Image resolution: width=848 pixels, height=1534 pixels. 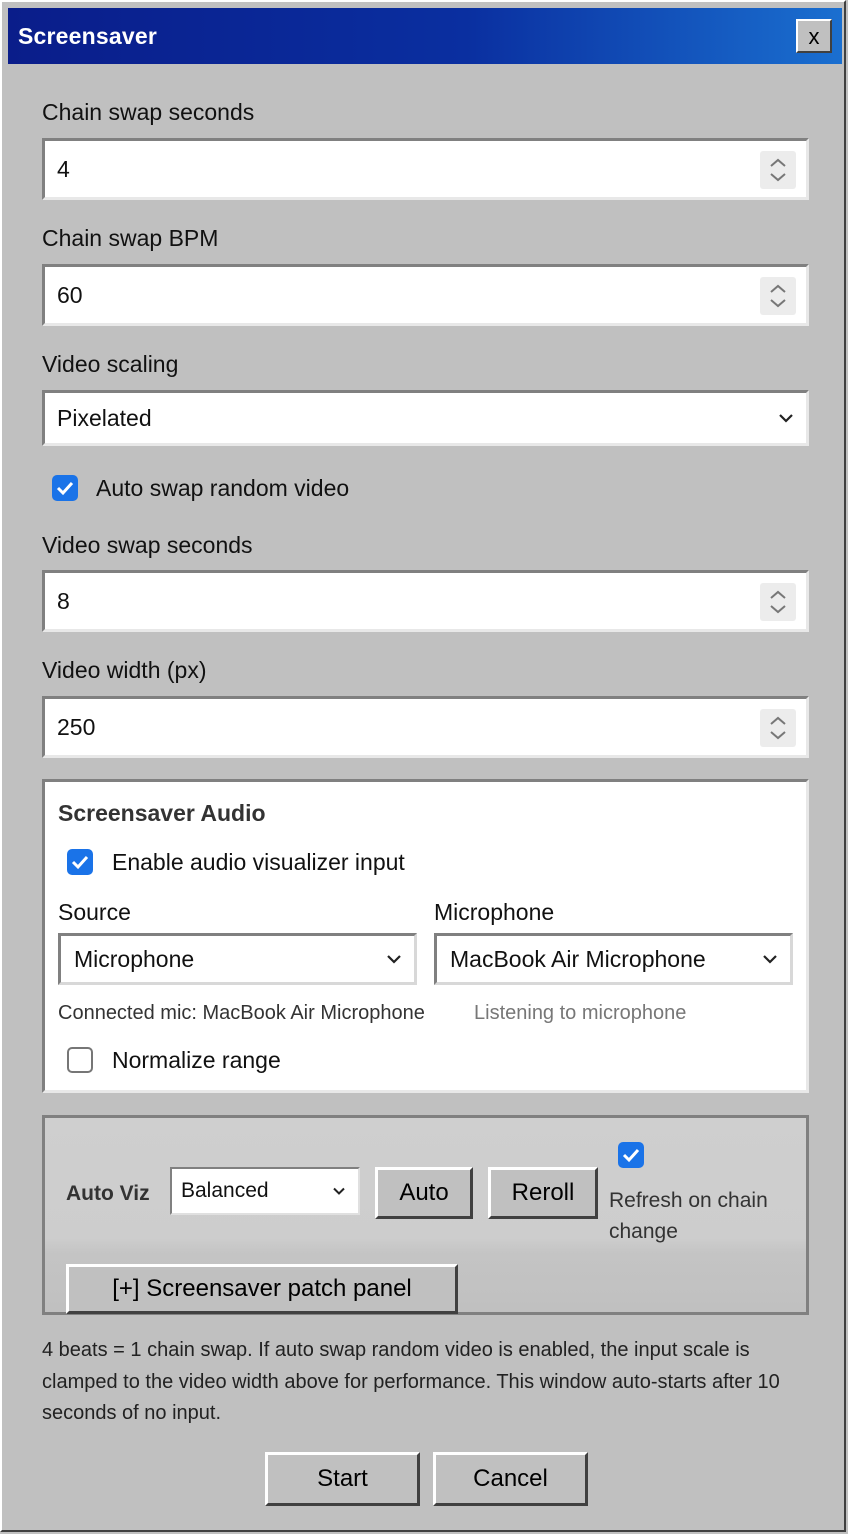 What do you see at coordinates (162, 813) in the screenshot?
I see `audio-heading: Screensaver Audio` at bounding box center [162, 813].